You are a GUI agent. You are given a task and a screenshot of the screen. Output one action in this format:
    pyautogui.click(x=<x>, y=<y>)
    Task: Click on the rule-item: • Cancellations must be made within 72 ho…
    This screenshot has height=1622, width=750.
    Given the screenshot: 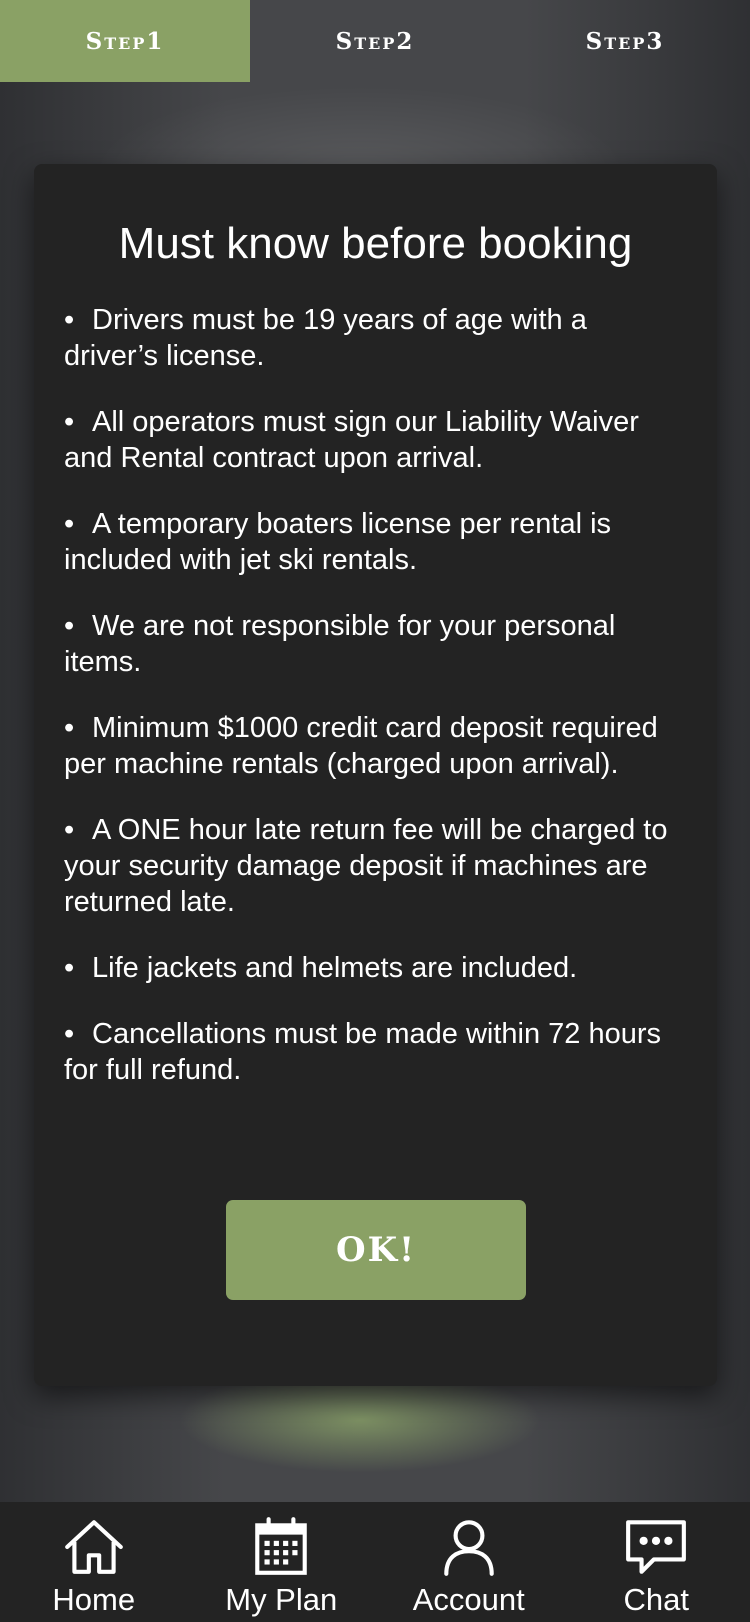 What is the action you would take?
    pyautogui.click(x=375, y=1052)
    